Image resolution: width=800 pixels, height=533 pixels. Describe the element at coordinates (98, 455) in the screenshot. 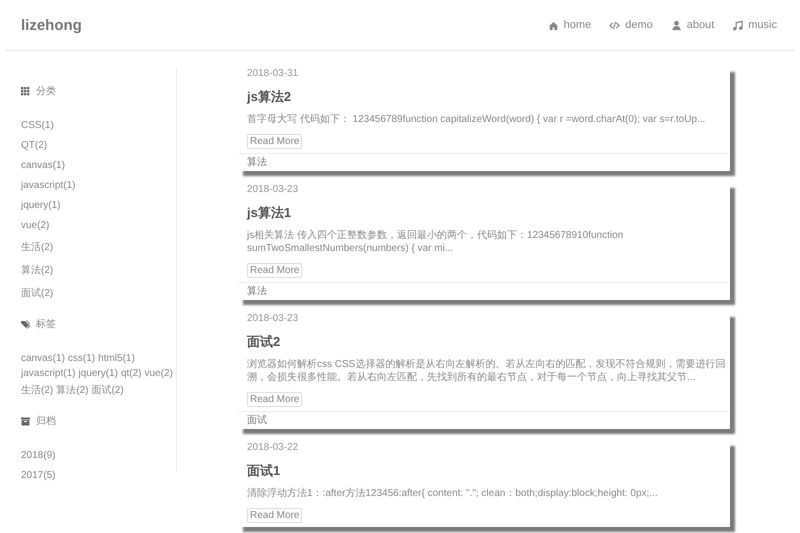

I see `archive-link: 2018(9)` at that location.